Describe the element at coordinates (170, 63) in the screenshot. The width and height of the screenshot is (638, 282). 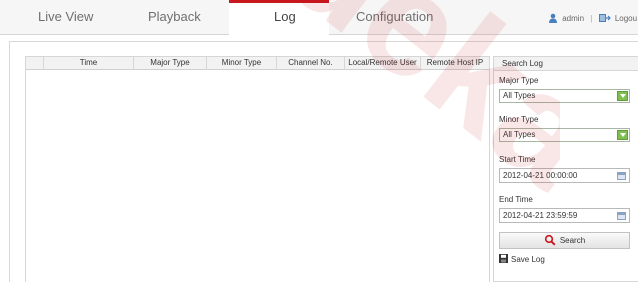
I see `column-major-type: Major Type` at that location.